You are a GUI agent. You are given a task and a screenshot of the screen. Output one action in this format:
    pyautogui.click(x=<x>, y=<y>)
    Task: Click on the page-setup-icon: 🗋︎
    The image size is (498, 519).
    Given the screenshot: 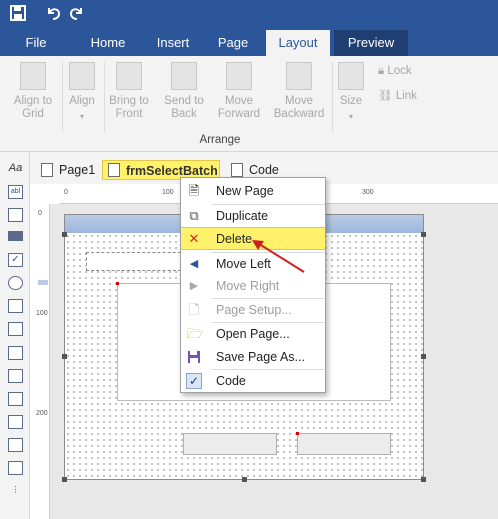 What is the action you would take?
    pyautogui.click(x=194, y=309)
    